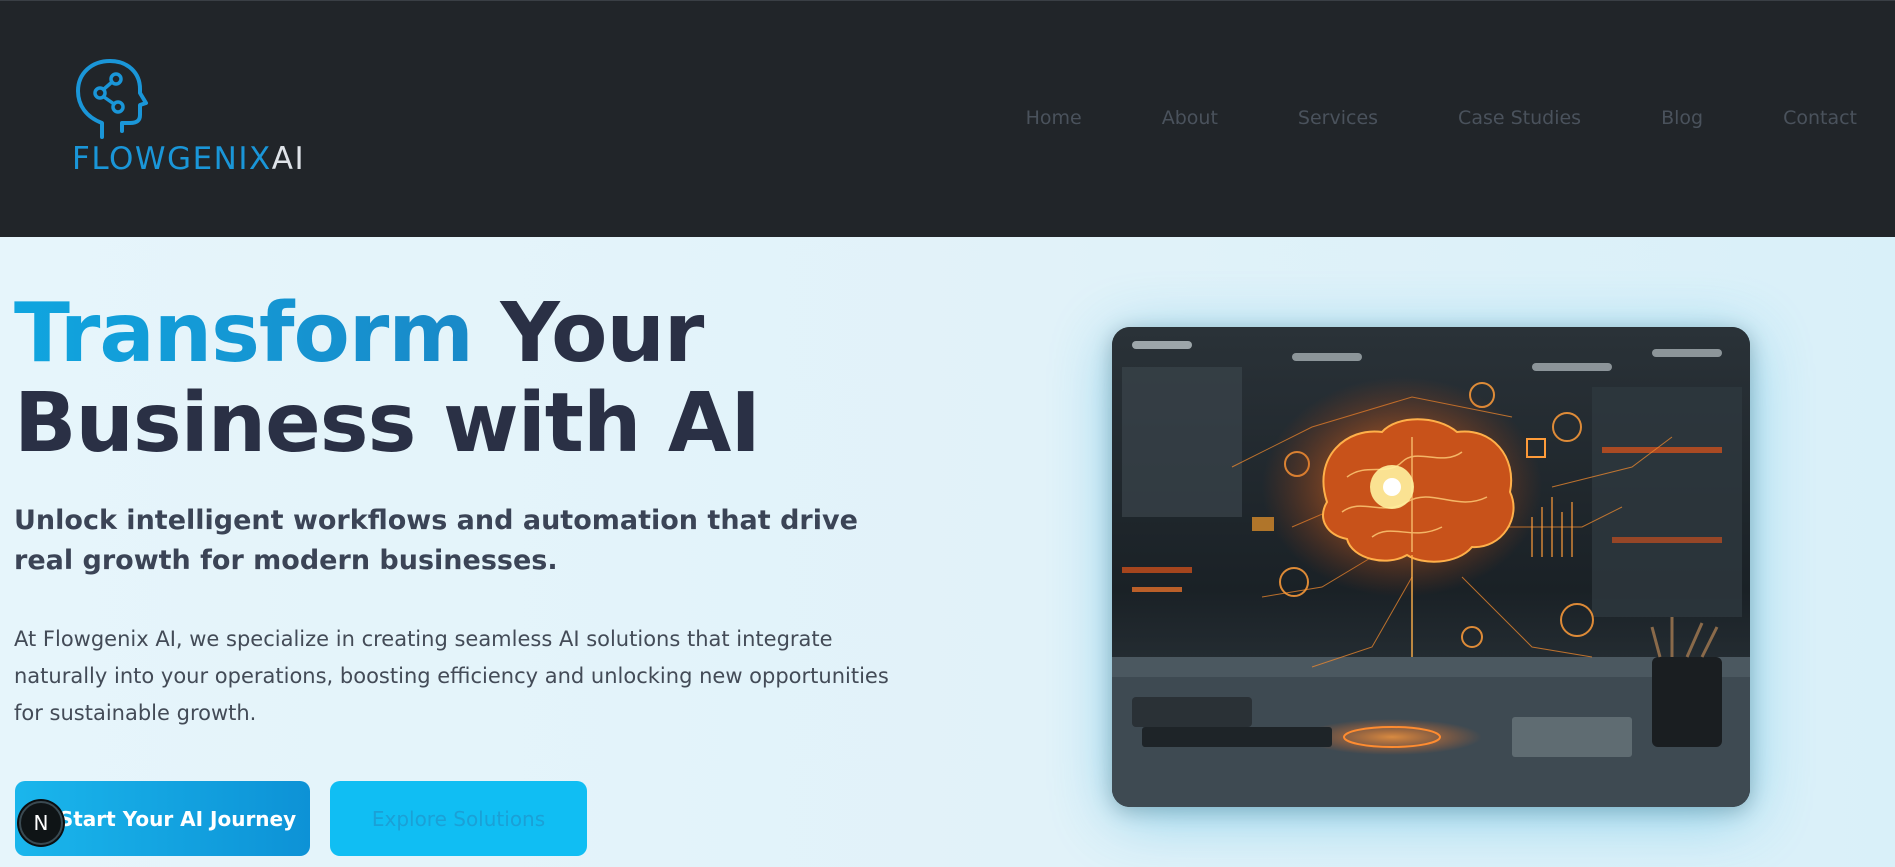 The height and width of the screenshot is (867, 1895). I want to click on brand-suffix: AI, so click(288, 159).